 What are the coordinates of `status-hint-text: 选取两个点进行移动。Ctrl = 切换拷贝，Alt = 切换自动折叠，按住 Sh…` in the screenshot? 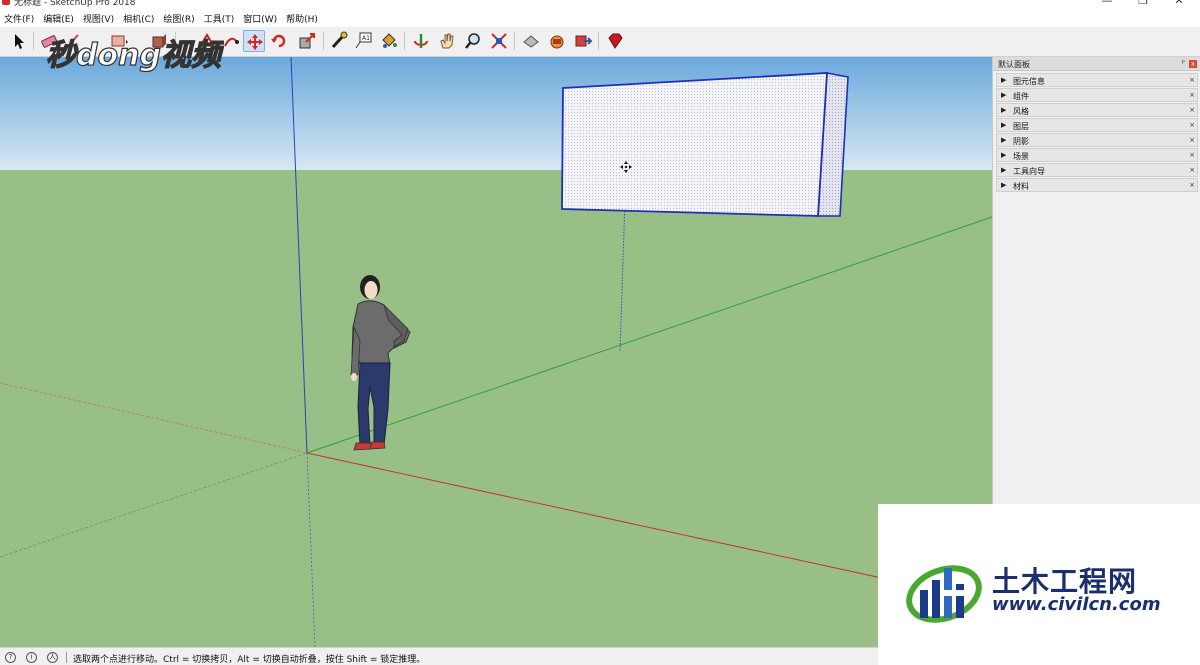 It's located at (249, 660).